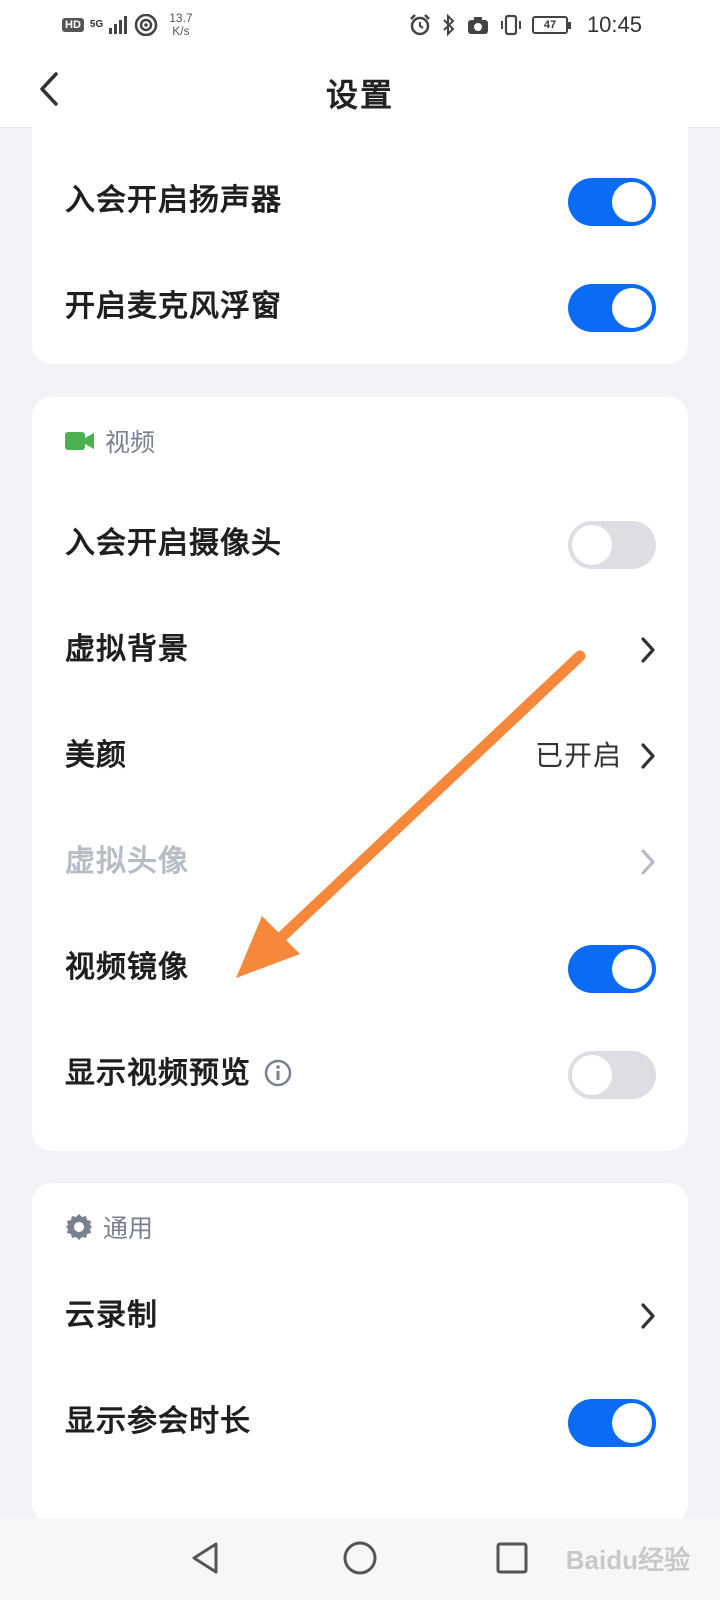 This screenshot has height=1600, width=720. What do you see at coordinates (278, 1073) in the screenshot?
I see `info-icon` at bounding box center [278, 1073].